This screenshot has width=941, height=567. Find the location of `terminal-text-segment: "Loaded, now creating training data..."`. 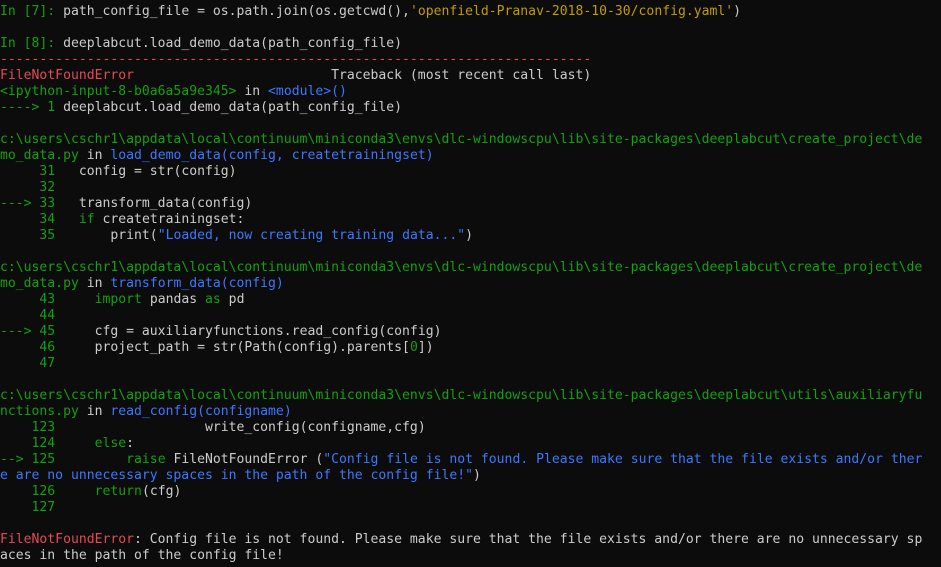

terminal-text-segment: "Loaded, now creating training data..." is located at coordinates (311, 235).